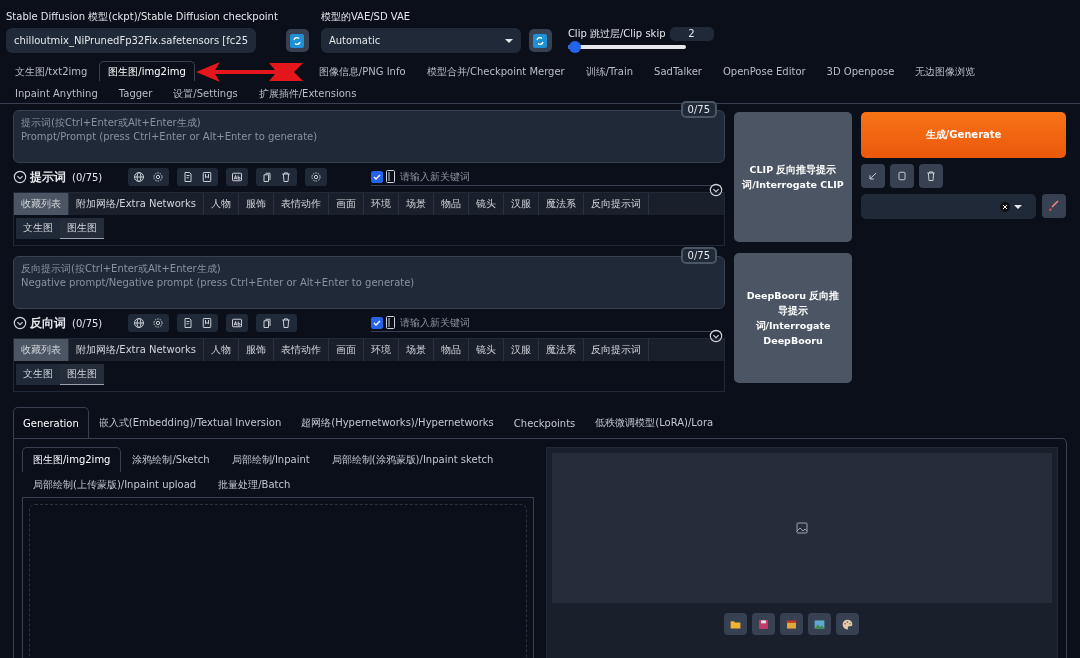  What do you see at coordinates (135, 93) in the screenshot?
I see `tab: Tagger` at bounding box center [135, 93].